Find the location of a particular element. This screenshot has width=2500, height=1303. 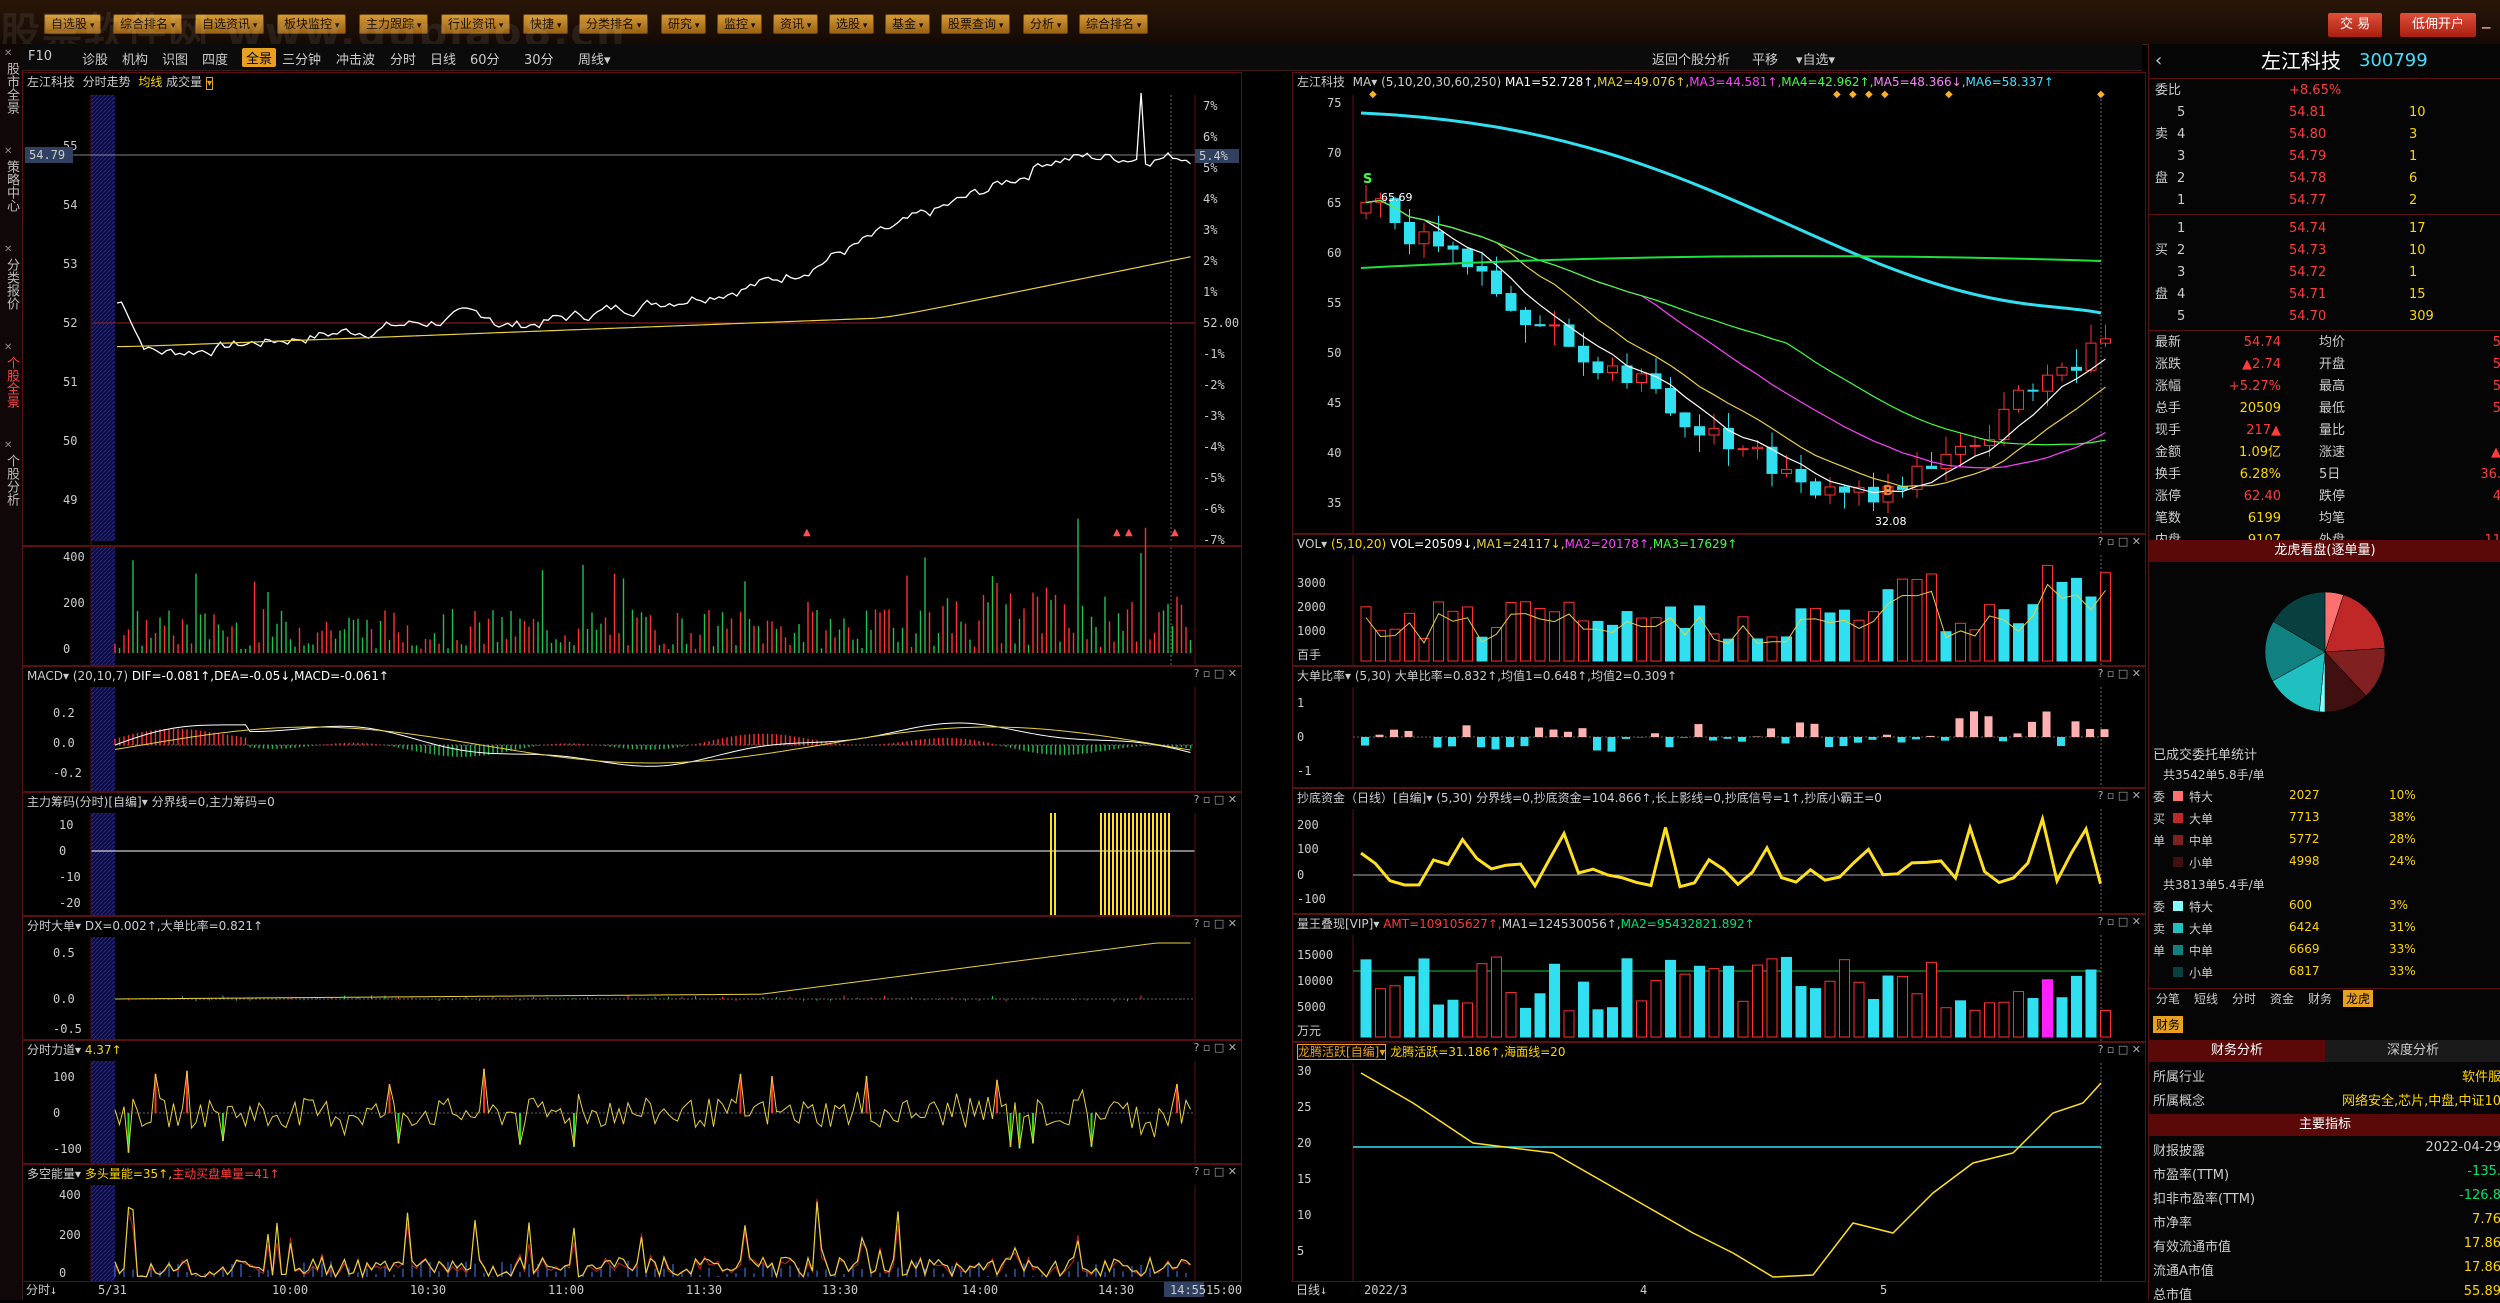

toolbar-item: 30分 is located at coordinates (539, 58).